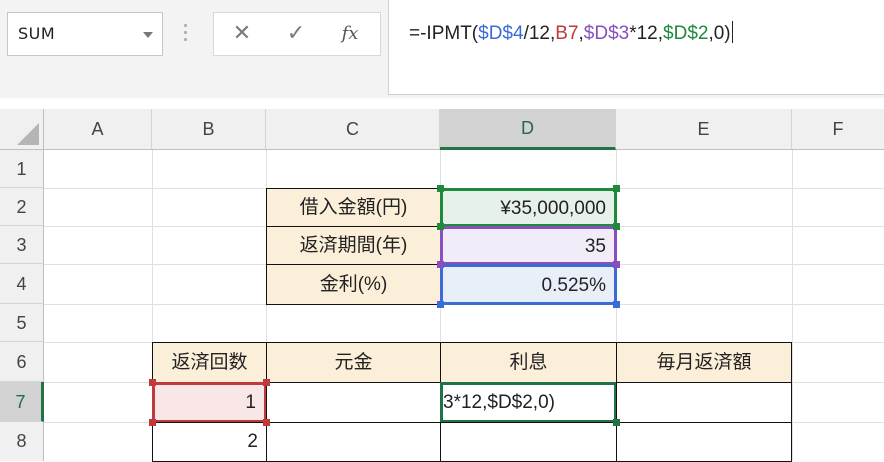 This screenshot has width=884, height=462. What do you see at coordinates (443, 33) in the screenshot?
I see `formula-part: =-IPMT(` at bounding box center [443, 33].